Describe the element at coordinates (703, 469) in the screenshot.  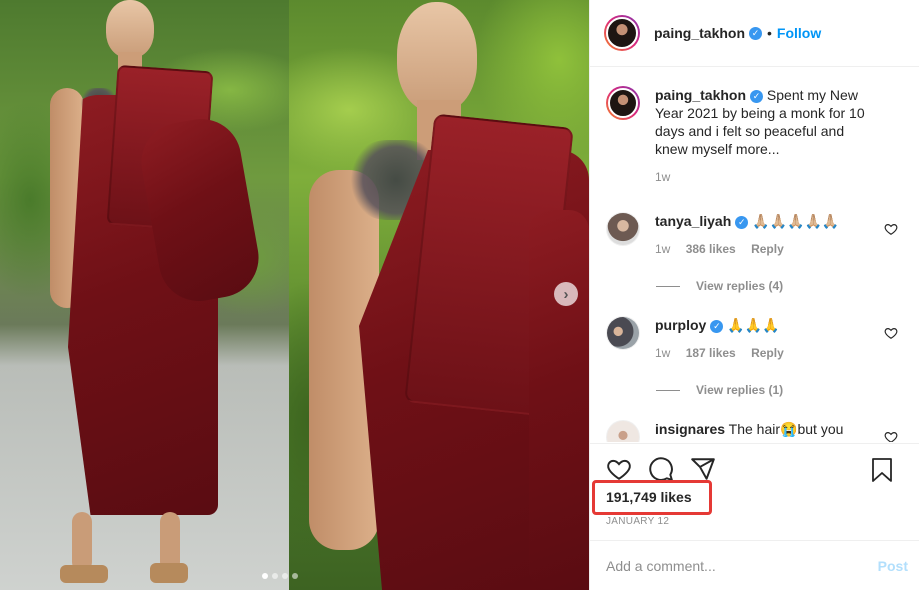
I see `share-icon` at that location.